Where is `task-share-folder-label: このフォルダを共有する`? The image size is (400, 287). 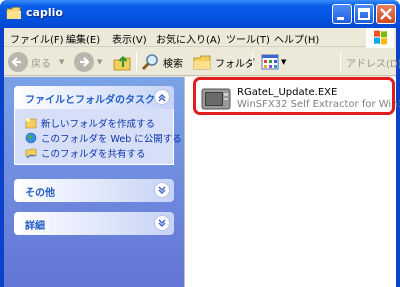 task-share-folder-label: このフォルダを共有する is located at coordinates (93, 154).